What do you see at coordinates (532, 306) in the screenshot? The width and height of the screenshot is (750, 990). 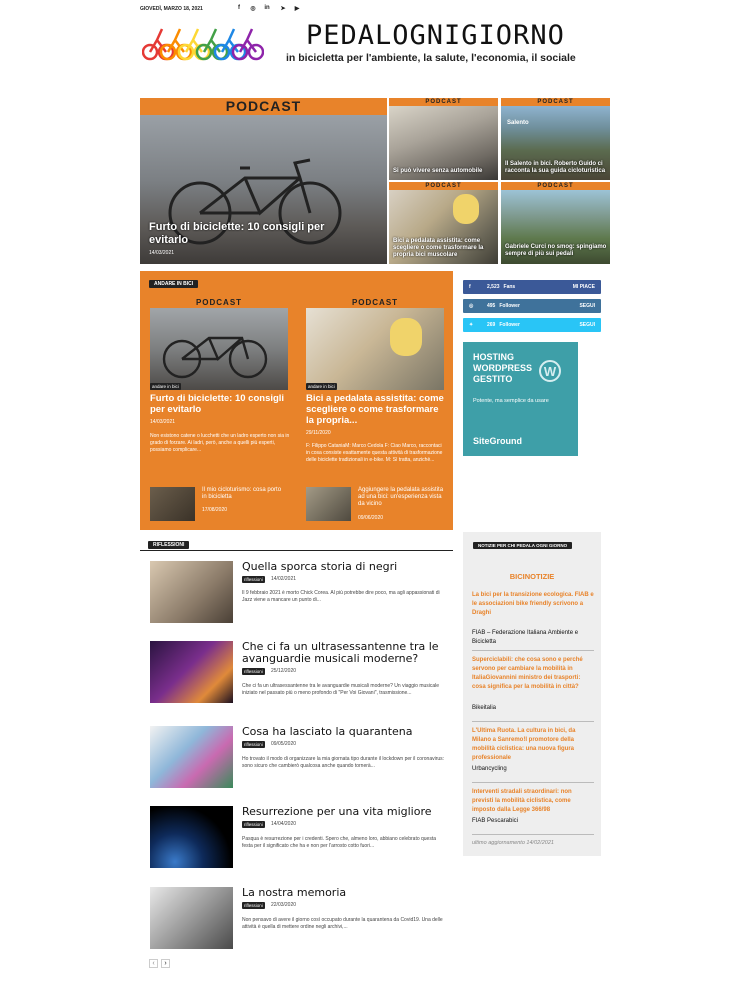 I see `instagram-counter: ◎ 495 Follower SEGUI` at bounding box center [532, 306].